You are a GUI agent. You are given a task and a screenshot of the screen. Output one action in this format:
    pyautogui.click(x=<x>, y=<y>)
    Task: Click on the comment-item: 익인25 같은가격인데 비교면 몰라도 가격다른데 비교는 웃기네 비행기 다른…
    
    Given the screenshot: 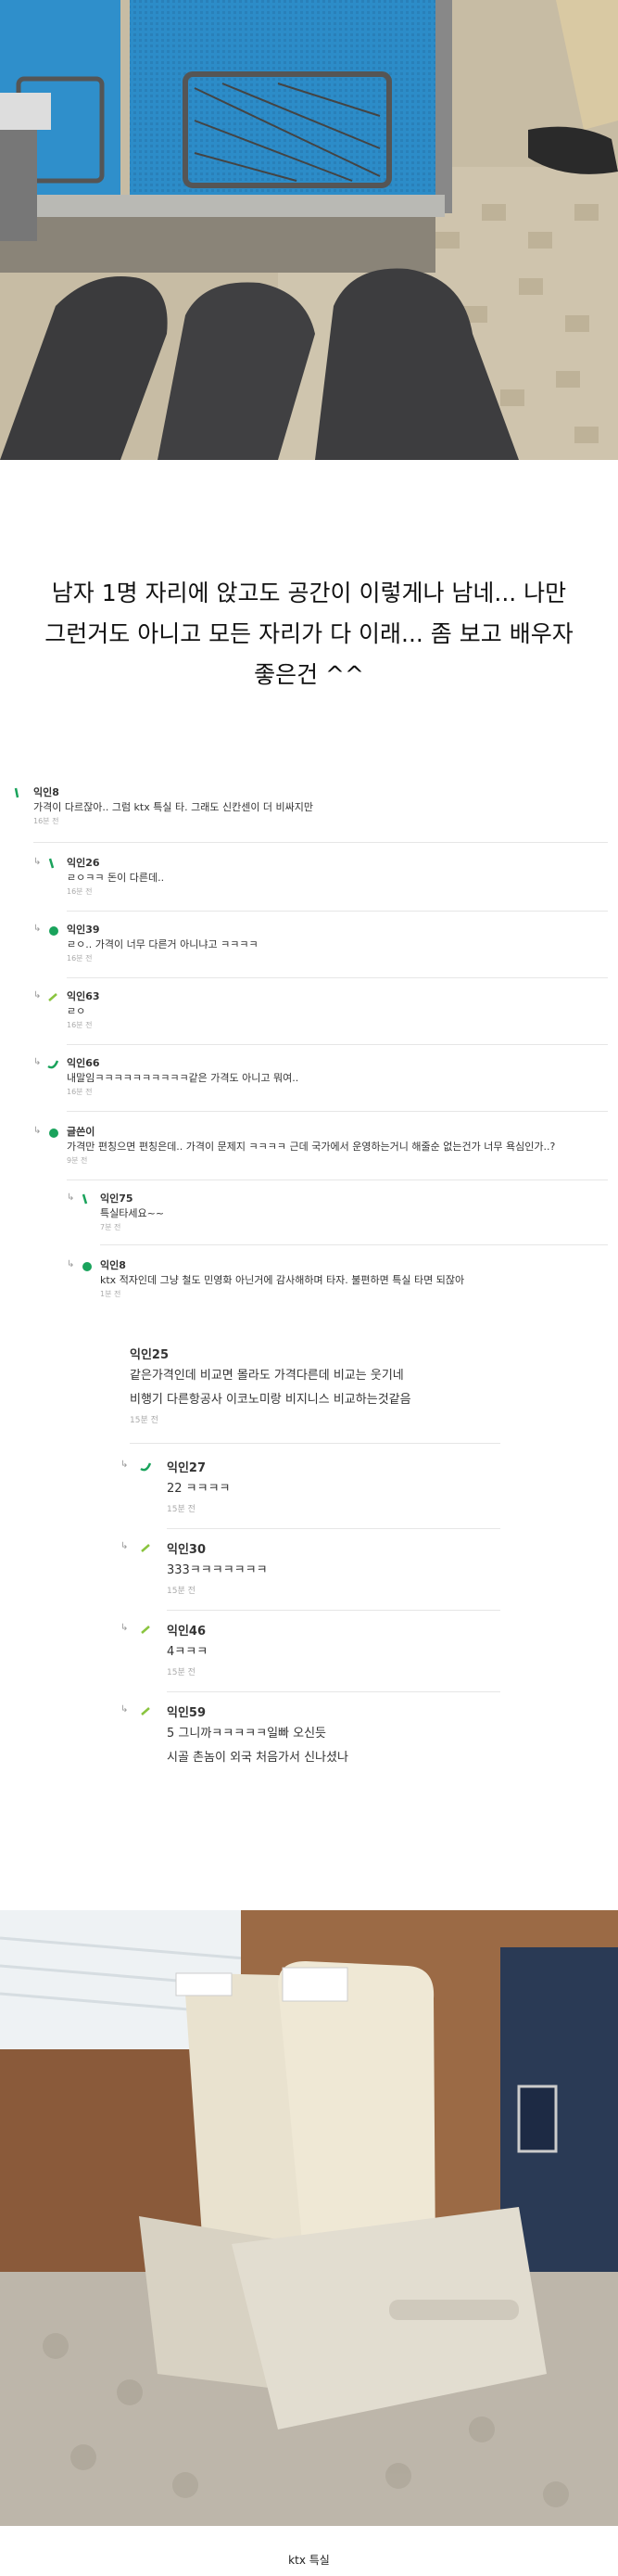 What is the action you would take?
    pyautogui.click(x=270, y=1385)
    